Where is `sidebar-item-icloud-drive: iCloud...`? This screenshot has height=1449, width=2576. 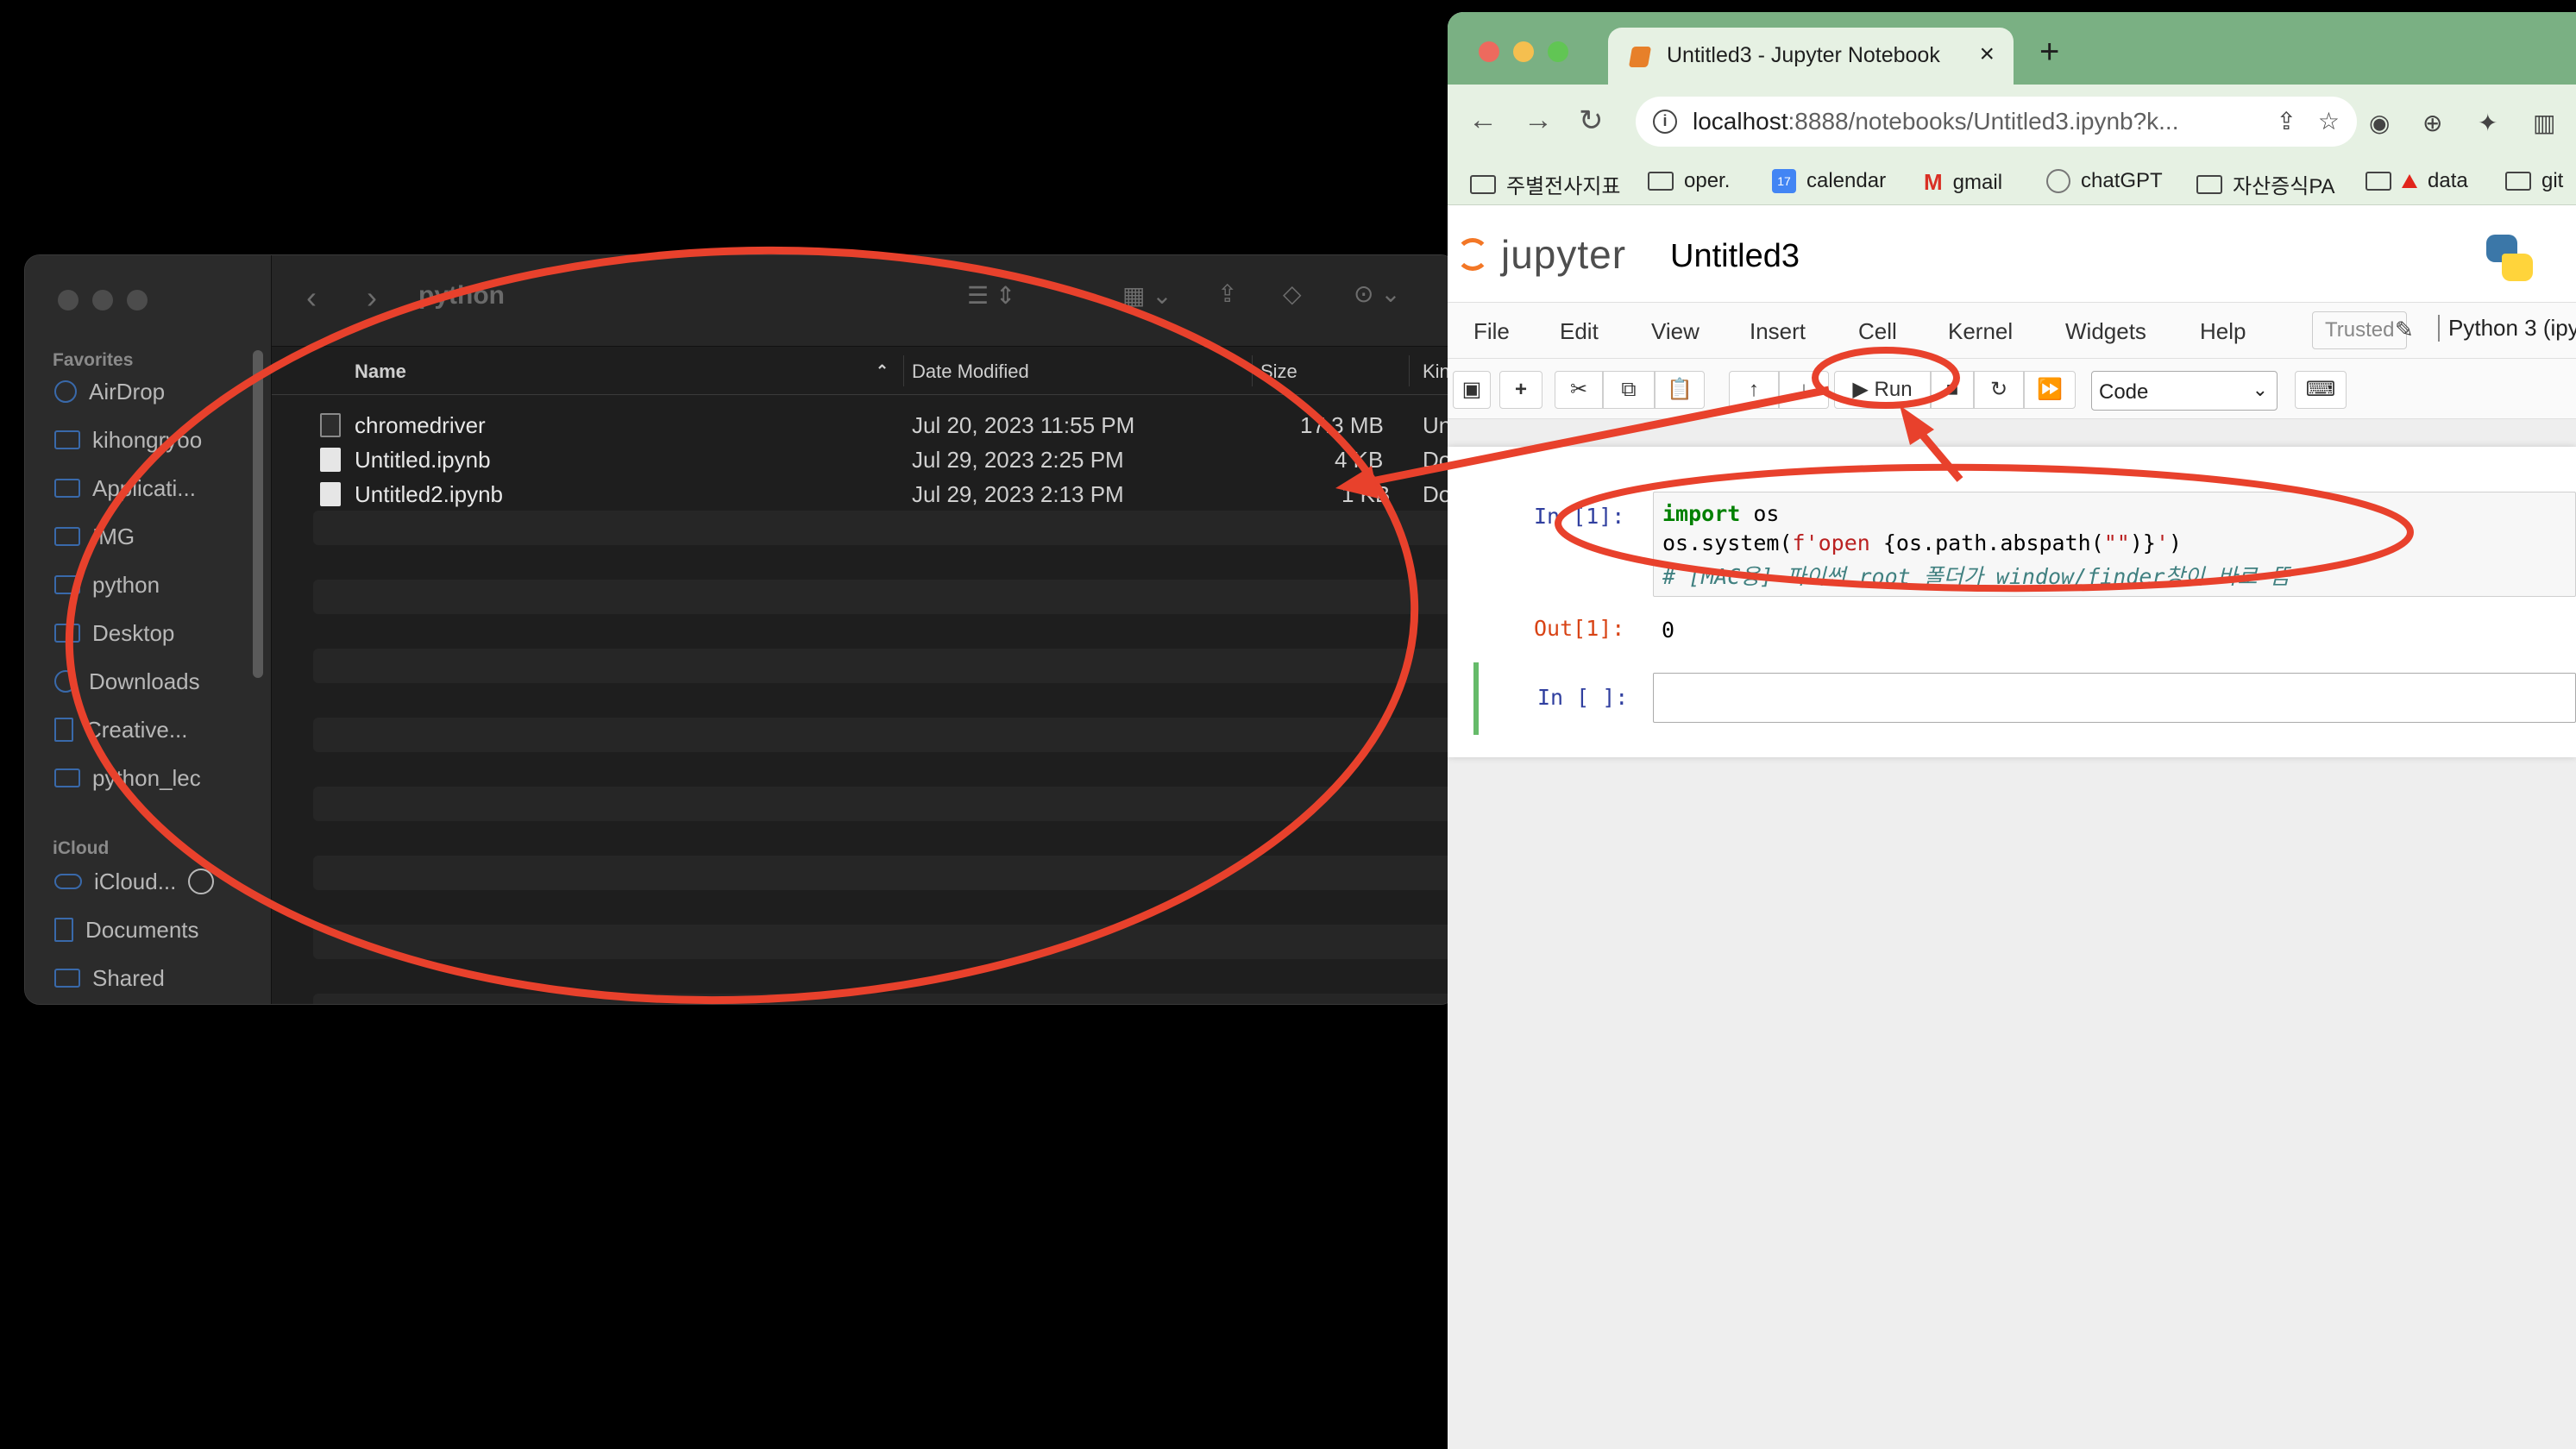
sidebar-item-icloud-drive: iCloud... is located at coordinates (134, 881).